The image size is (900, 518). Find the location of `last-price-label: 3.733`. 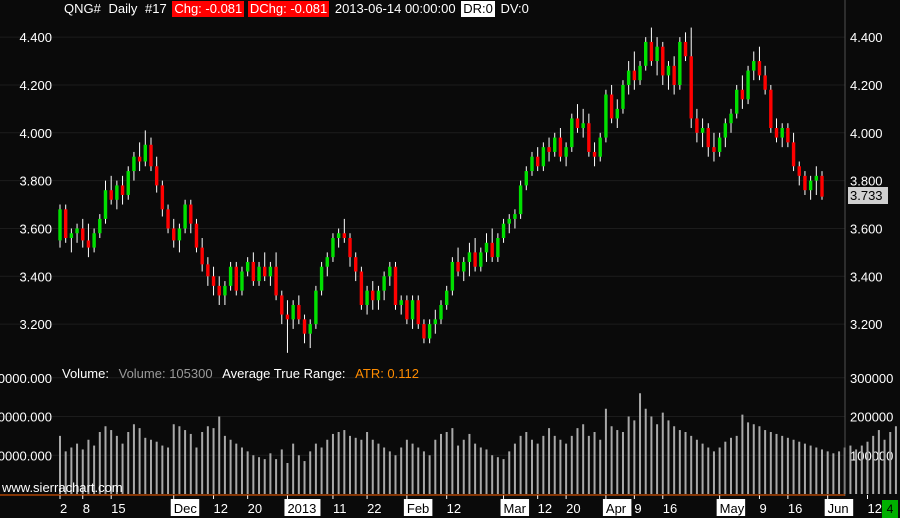

last-price-label: 3.733 is located at coordinates (868, 195).